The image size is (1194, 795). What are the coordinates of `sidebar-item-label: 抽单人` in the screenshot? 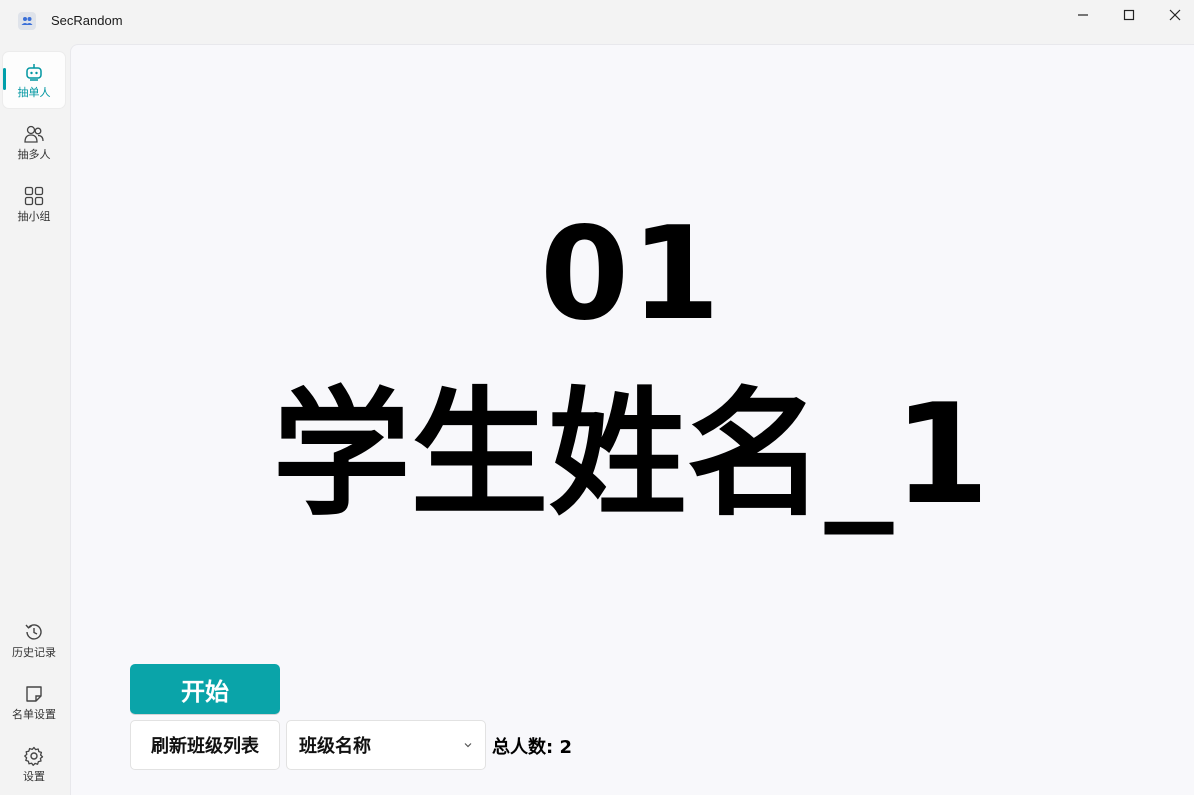 It's located at (34, 92).